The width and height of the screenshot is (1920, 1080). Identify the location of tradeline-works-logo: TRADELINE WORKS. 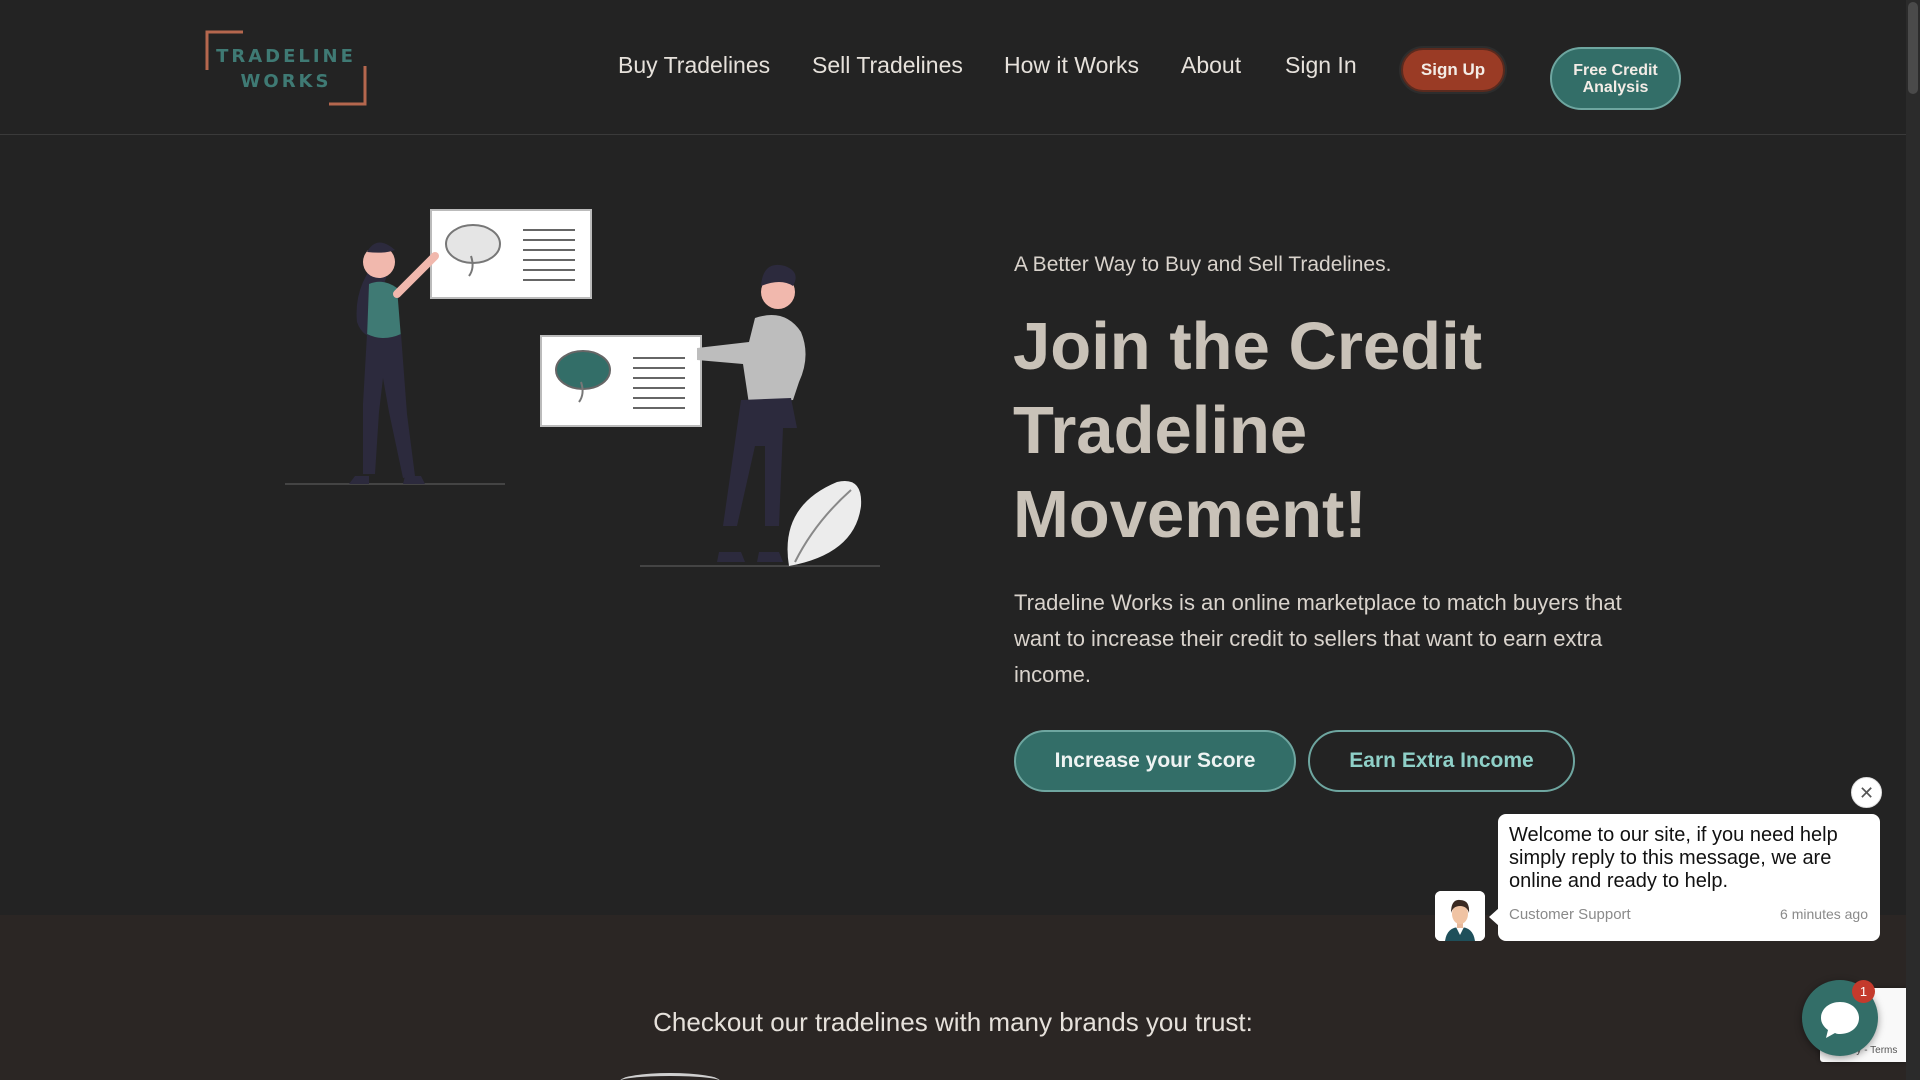
(286, 68).